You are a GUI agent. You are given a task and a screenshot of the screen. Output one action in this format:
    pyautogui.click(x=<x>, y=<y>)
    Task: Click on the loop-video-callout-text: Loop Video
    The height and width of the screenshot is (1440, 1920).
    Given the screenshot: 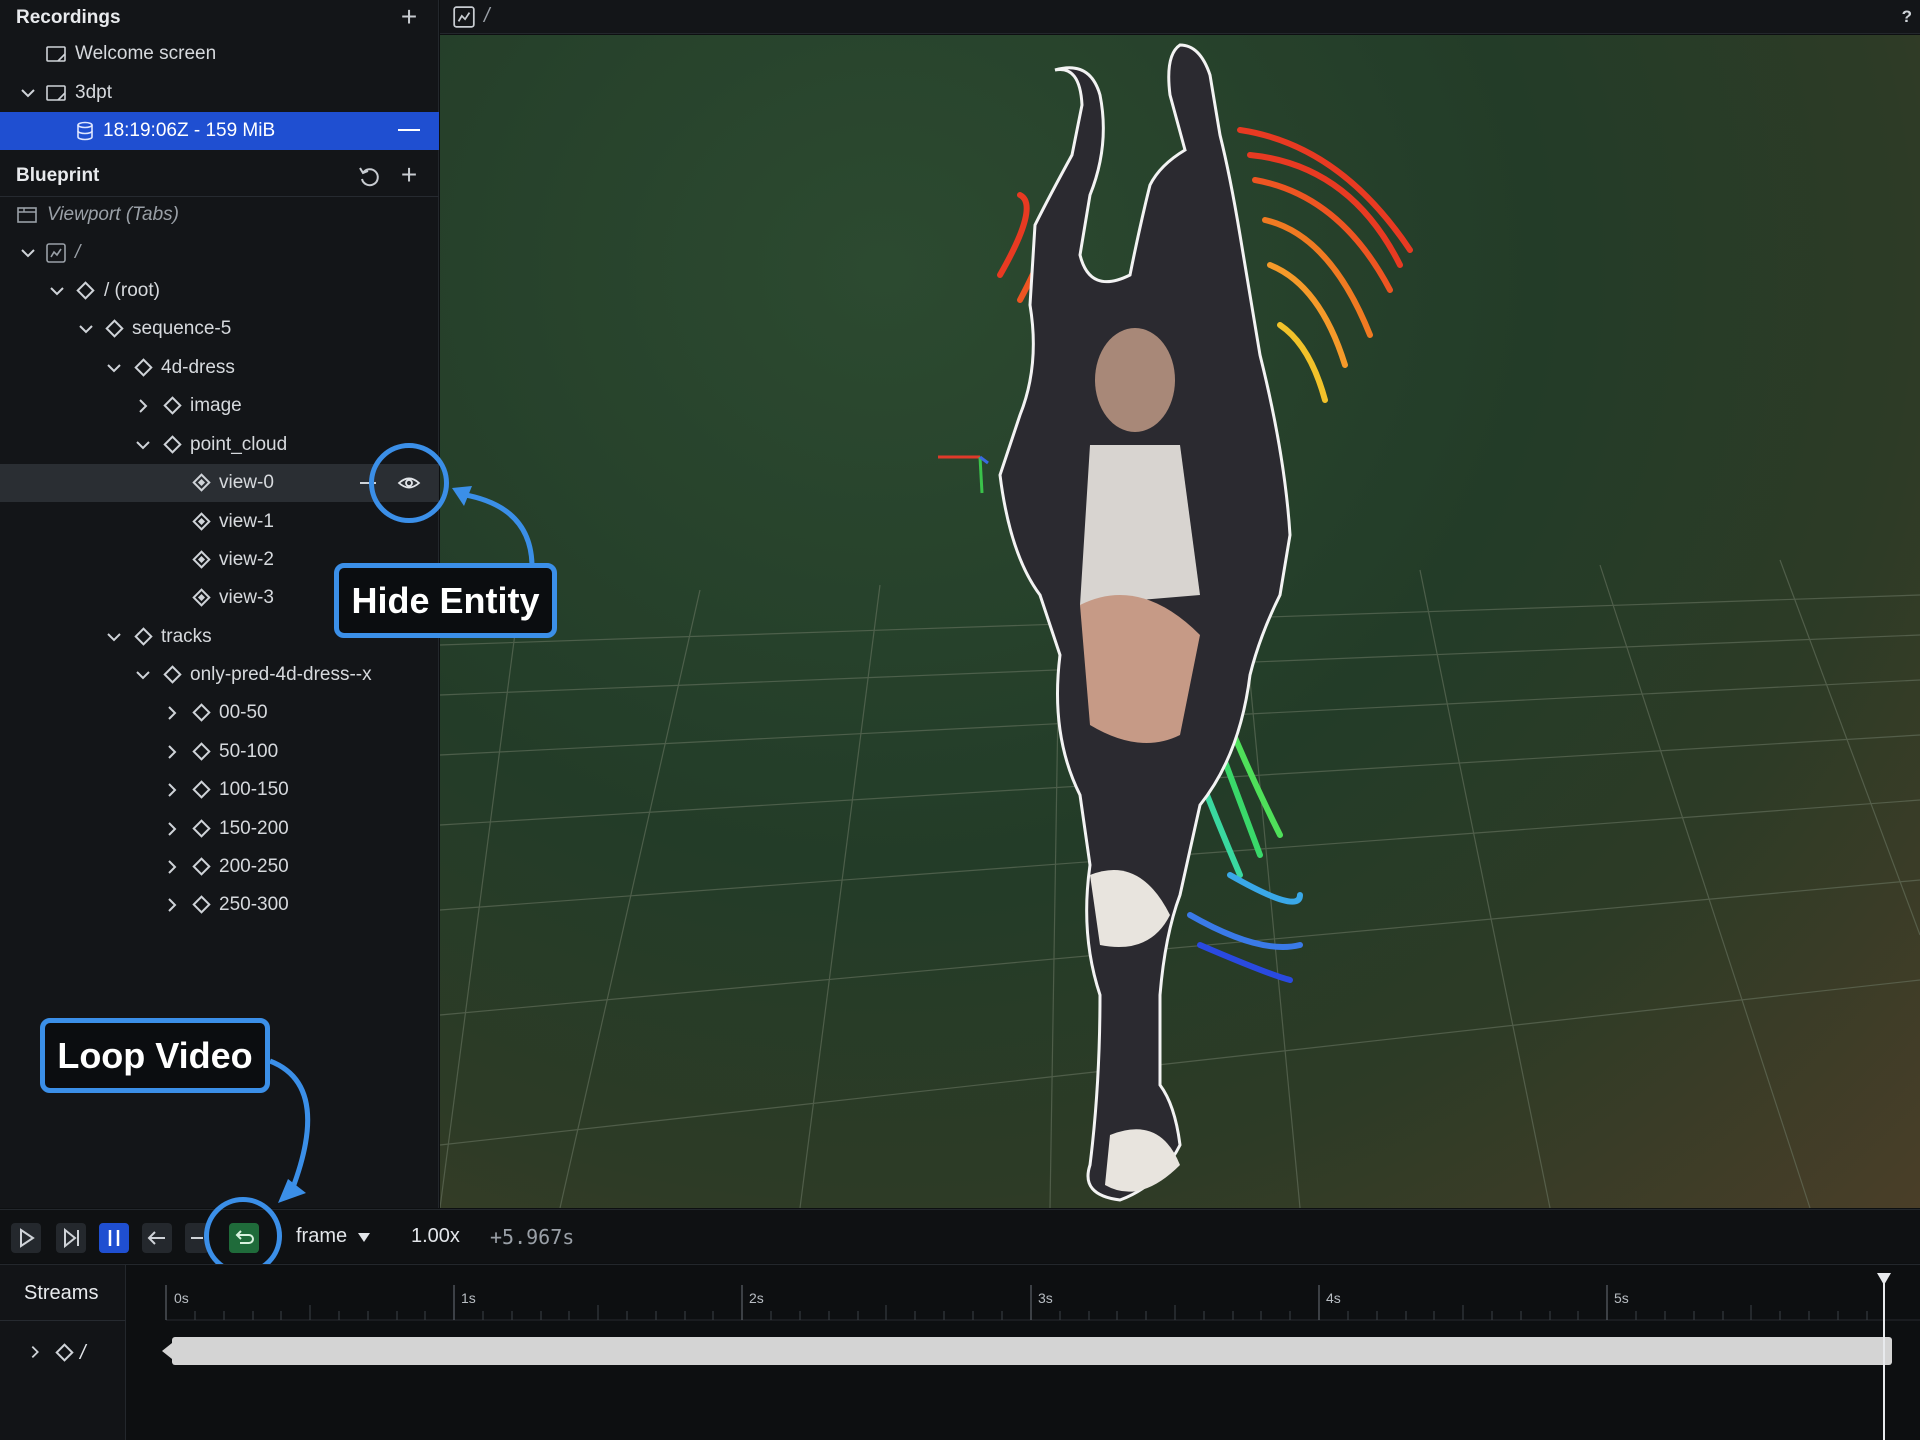 What is the action you would take?
    pyautogui.click(x=155, y=1055)
    